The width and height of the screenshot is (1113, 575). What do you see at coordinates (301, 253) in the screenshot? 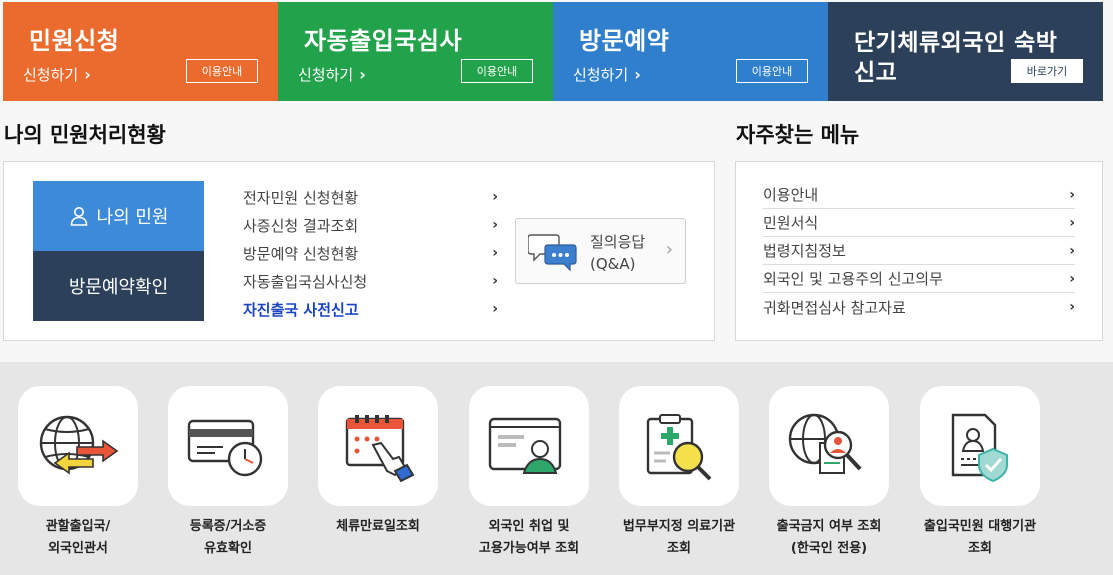
I see `link-label: 방문예약 신청현황` at bounding box center [301, 253].